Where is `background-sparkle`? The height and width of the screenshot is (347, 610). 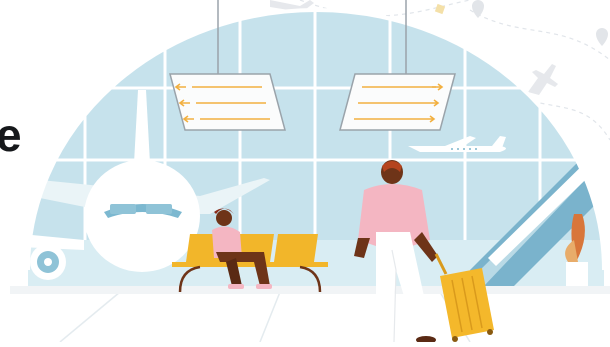 background-sparkle is located at coordinates (440, 9).